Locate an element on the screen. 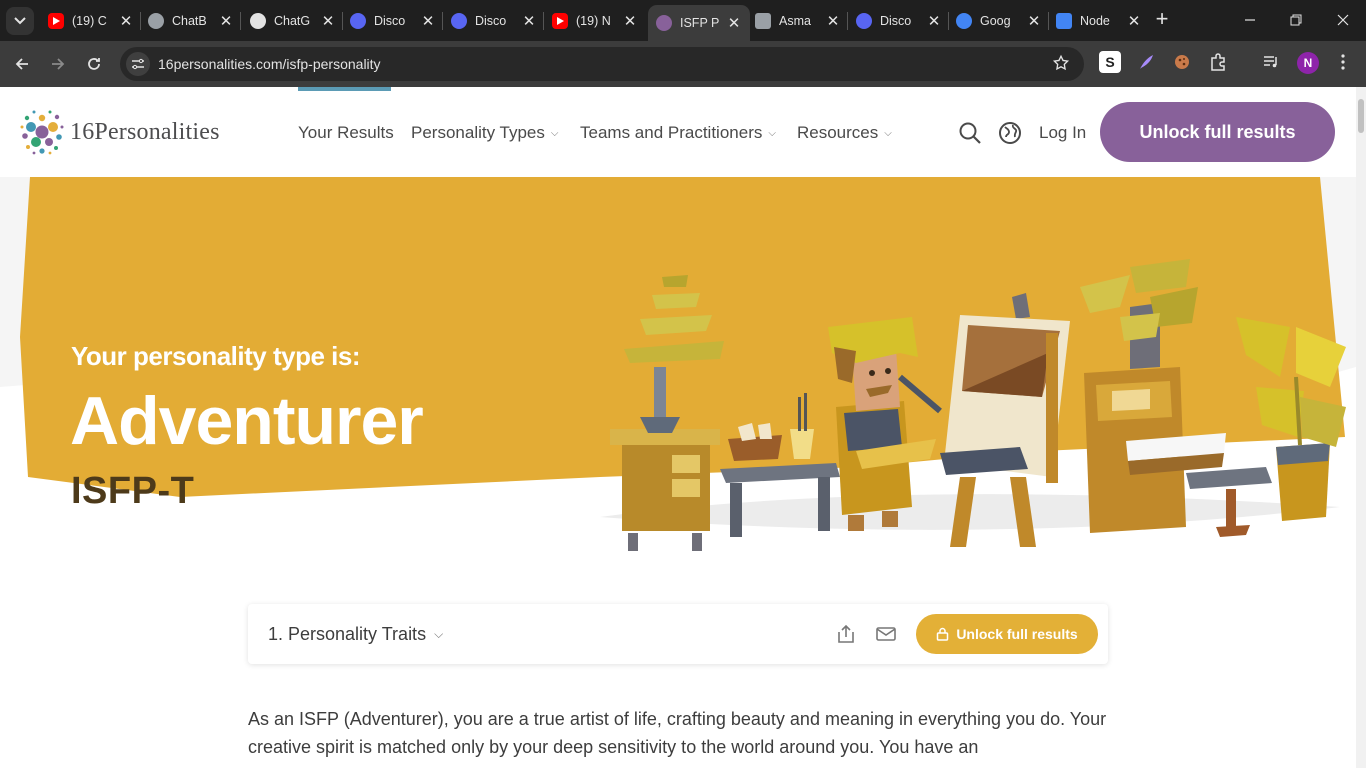  site-logo: 16Personalities is located at coordinates (120, 132).